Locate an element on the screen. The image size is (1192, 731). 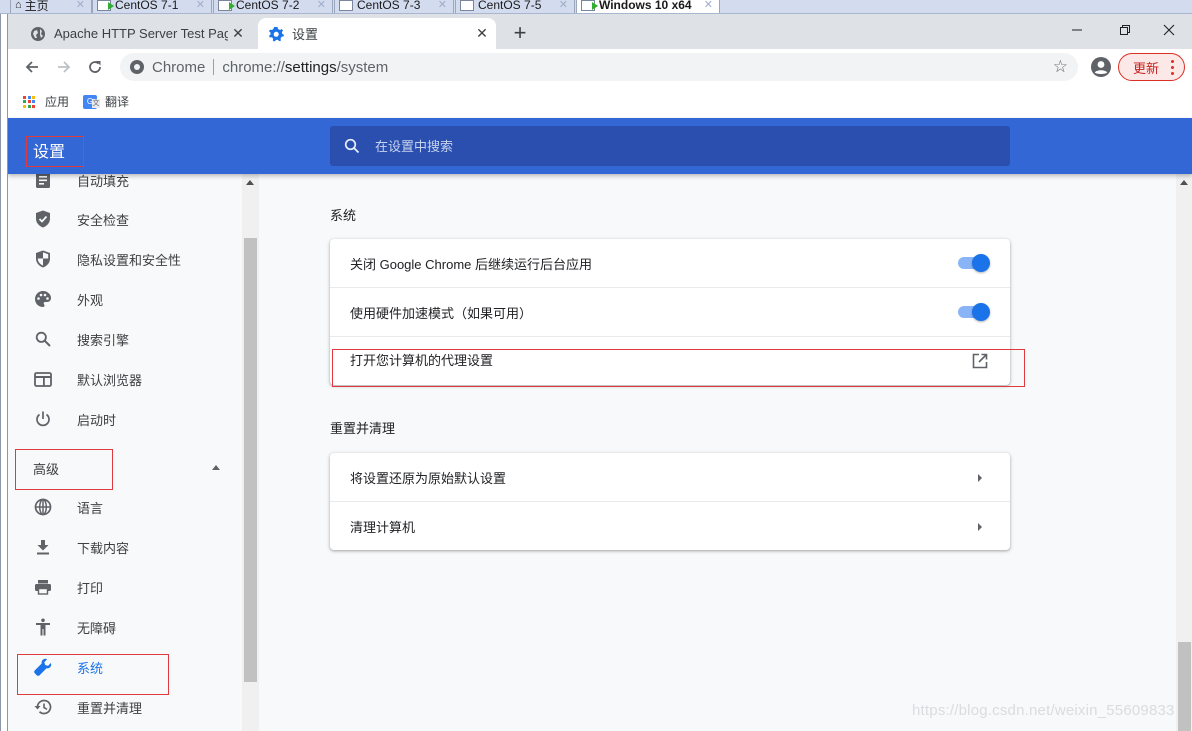
back-button is located at coordinates (32, 67).